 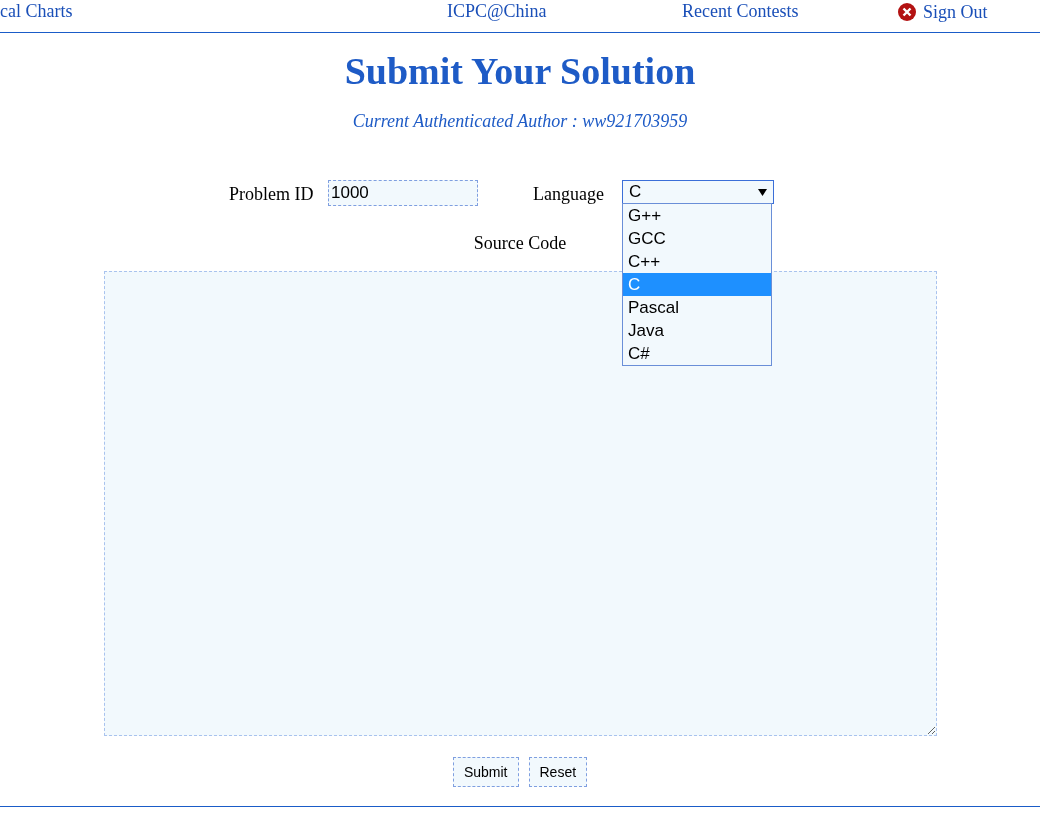 What do you see at coordinates (697, 353) in the screenshot?
I see `dropdown-option: C#` at bounding box center [697, 353].